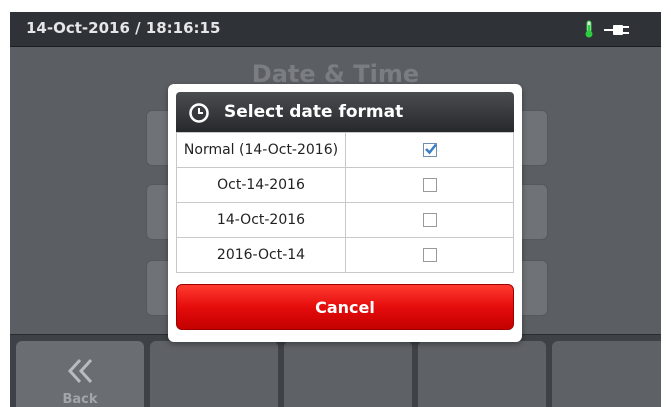  I want to click on format-option-row: Normal (14-Oct-2016), so click(345, 150).